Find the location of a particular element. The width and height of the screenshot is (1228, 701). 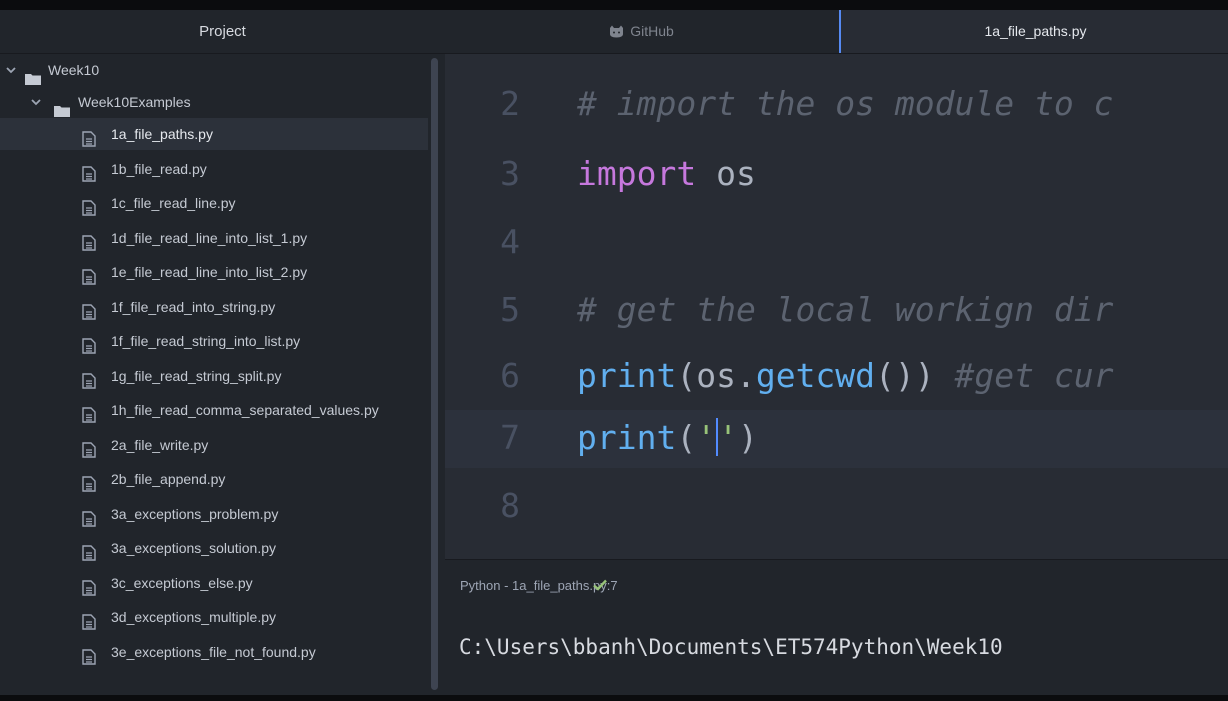

tree-folder-label: Week10 is located at coordinates (74, 70).